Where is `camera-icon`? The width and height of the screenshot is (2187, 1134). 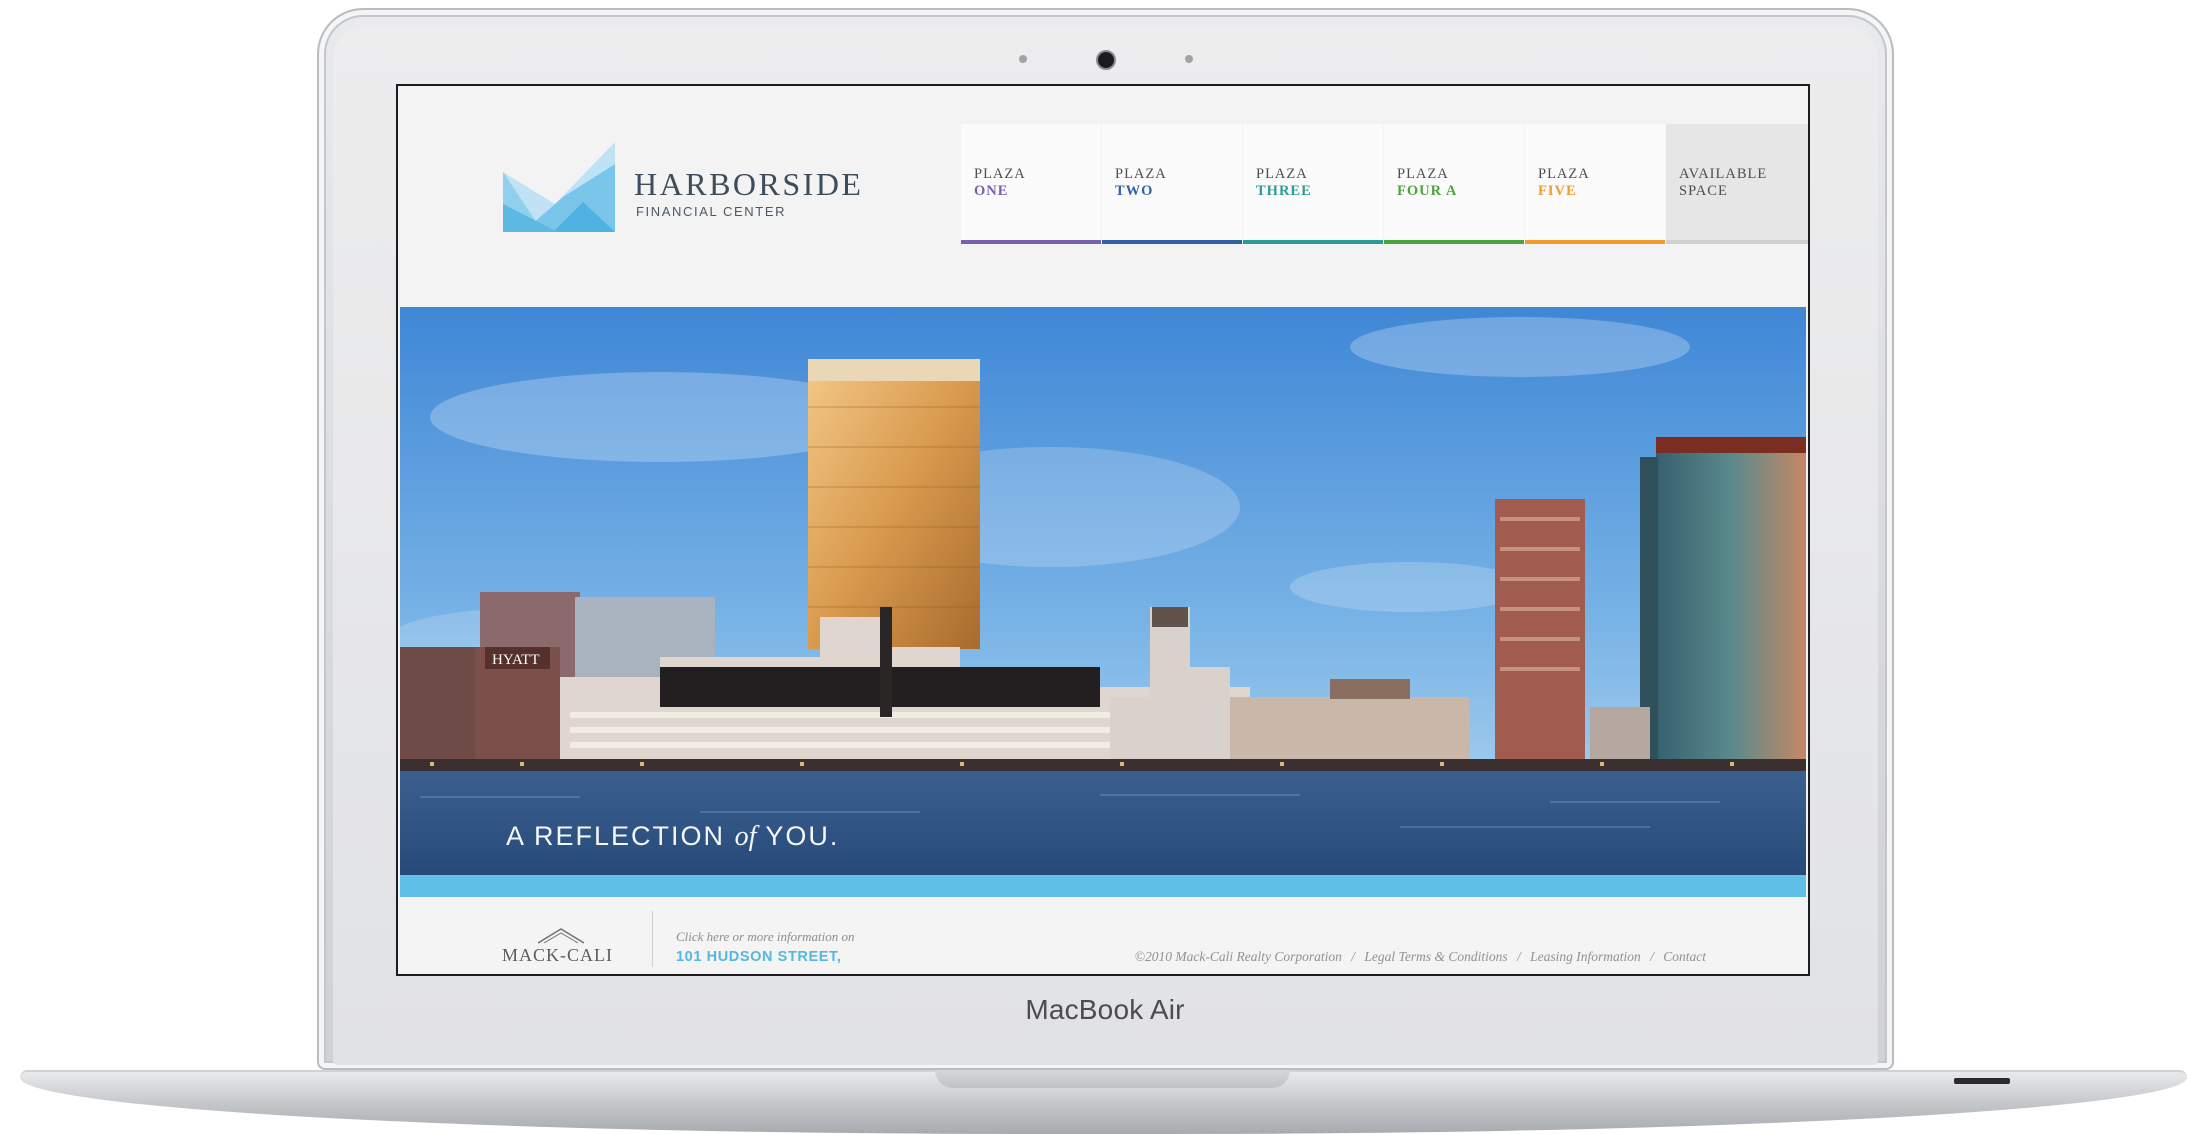
camera-icon is located at coordinates (1106, 60).